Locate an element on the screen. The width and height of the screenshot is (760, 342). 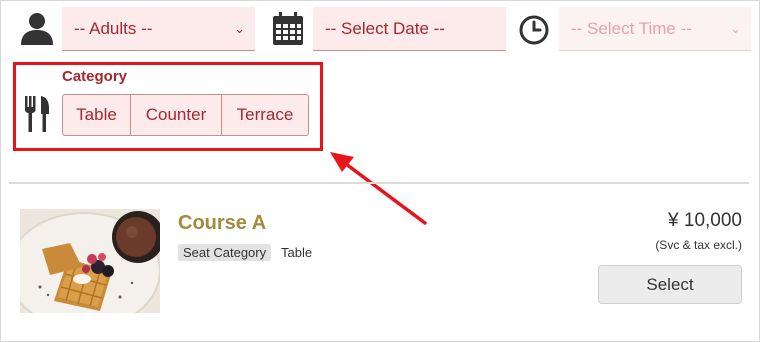
time-select: -- Select Time -- ⌄ is located at coordinates (655, 29).